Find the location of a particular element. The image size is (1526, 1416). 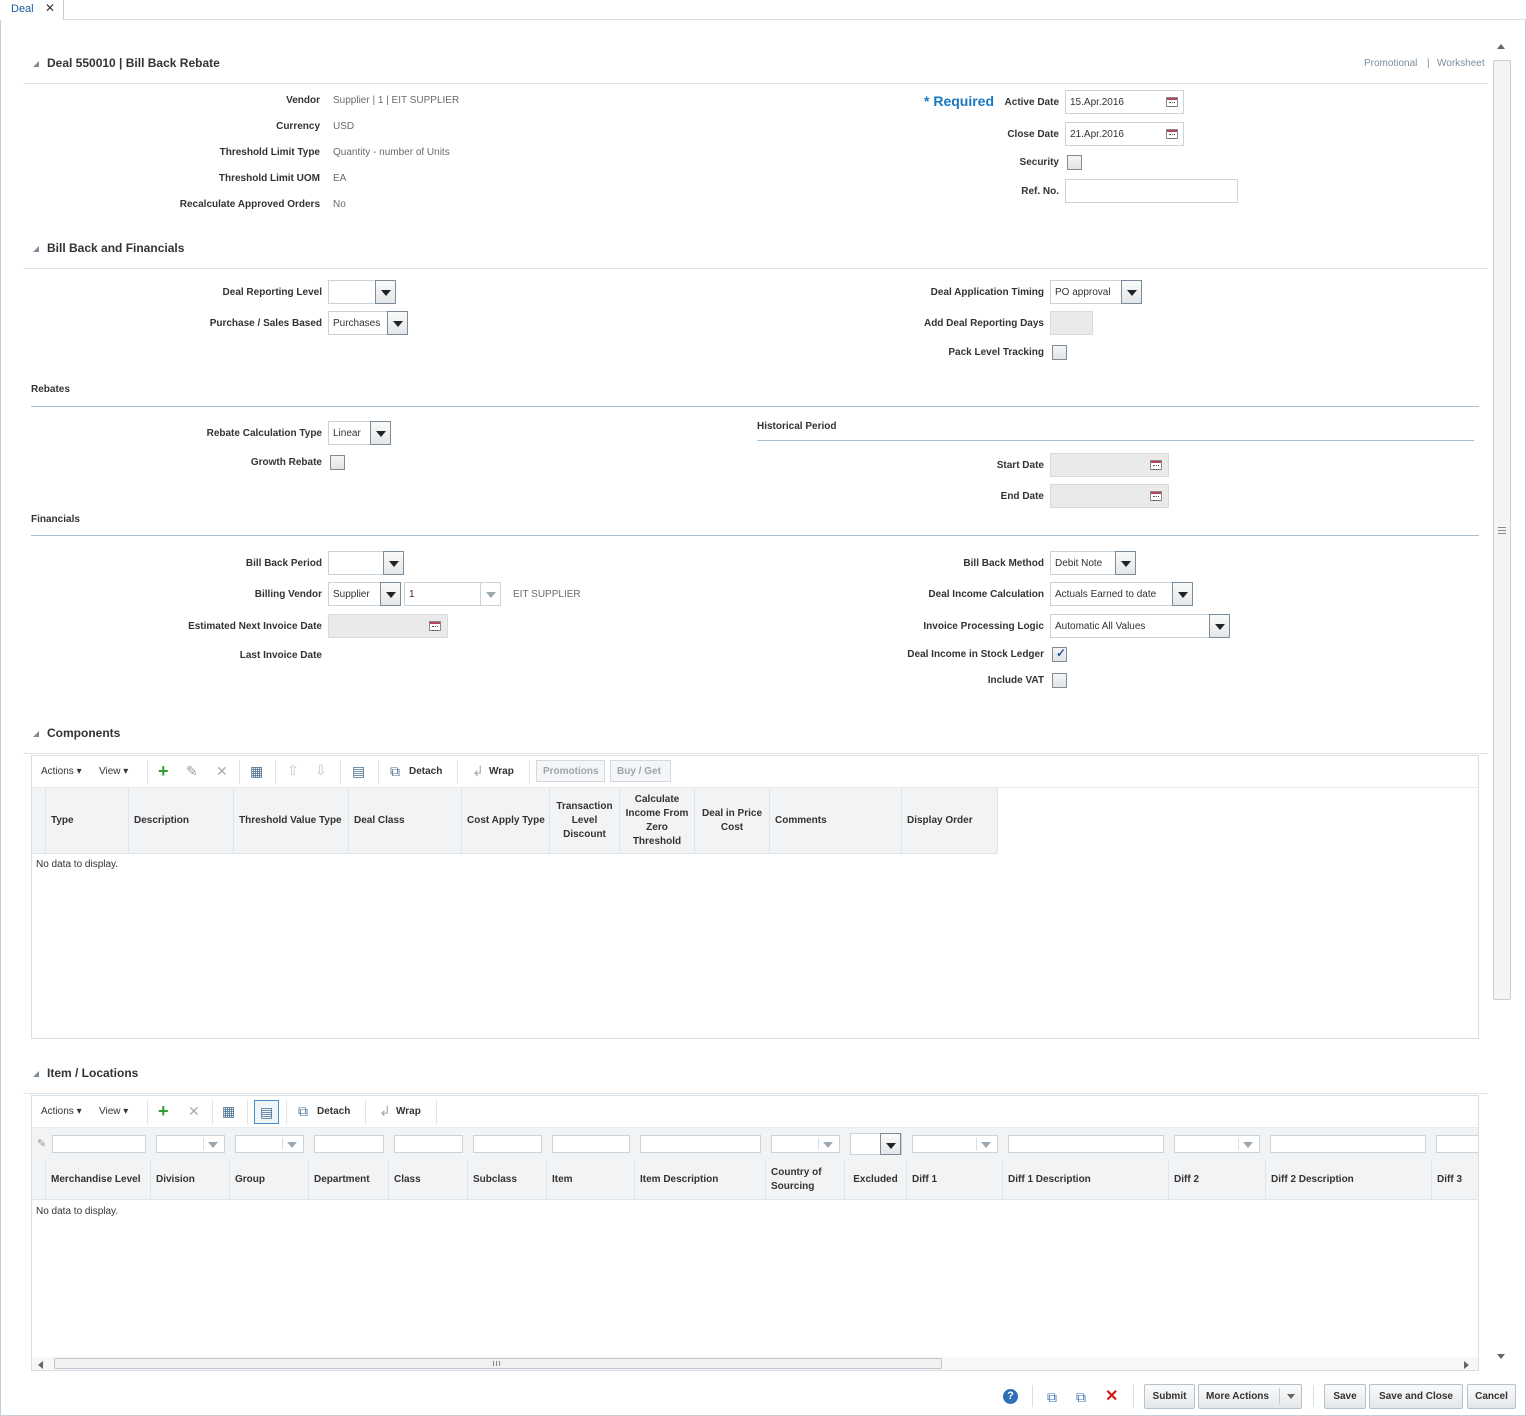

scroll-left-icon is located at coordinates (40, 1365).